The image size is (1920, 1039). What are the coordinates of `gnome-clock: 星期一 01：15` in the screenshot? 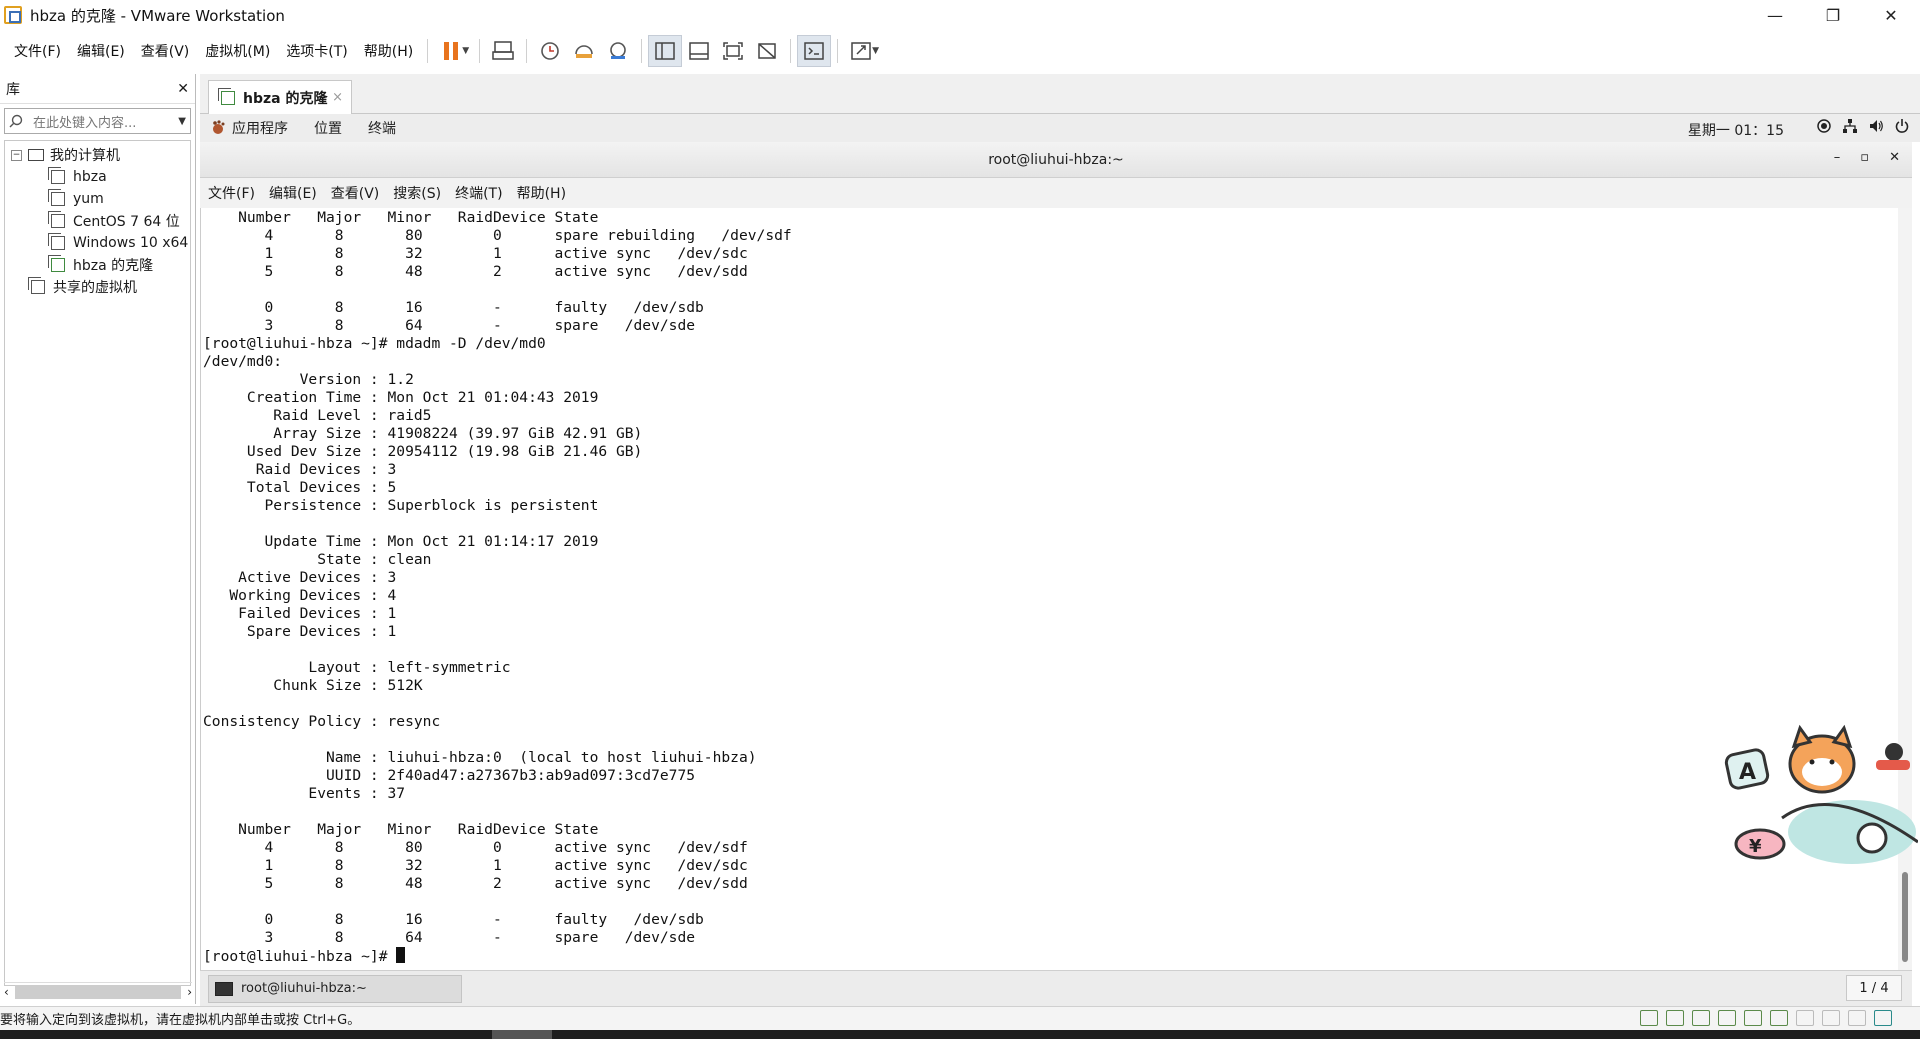 It's located at (1736, 130).